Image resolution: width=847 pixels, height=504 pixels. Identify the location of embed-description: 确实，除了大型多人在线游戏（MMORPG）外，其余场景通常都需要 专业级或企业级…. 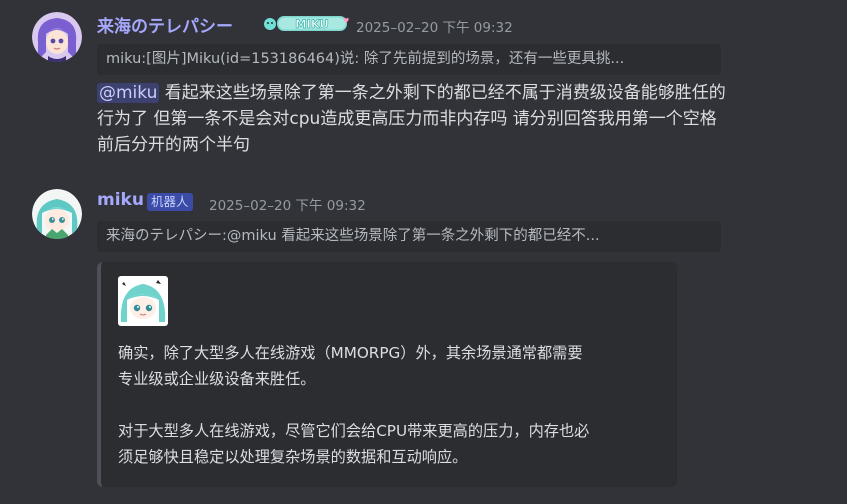
(353, 405).